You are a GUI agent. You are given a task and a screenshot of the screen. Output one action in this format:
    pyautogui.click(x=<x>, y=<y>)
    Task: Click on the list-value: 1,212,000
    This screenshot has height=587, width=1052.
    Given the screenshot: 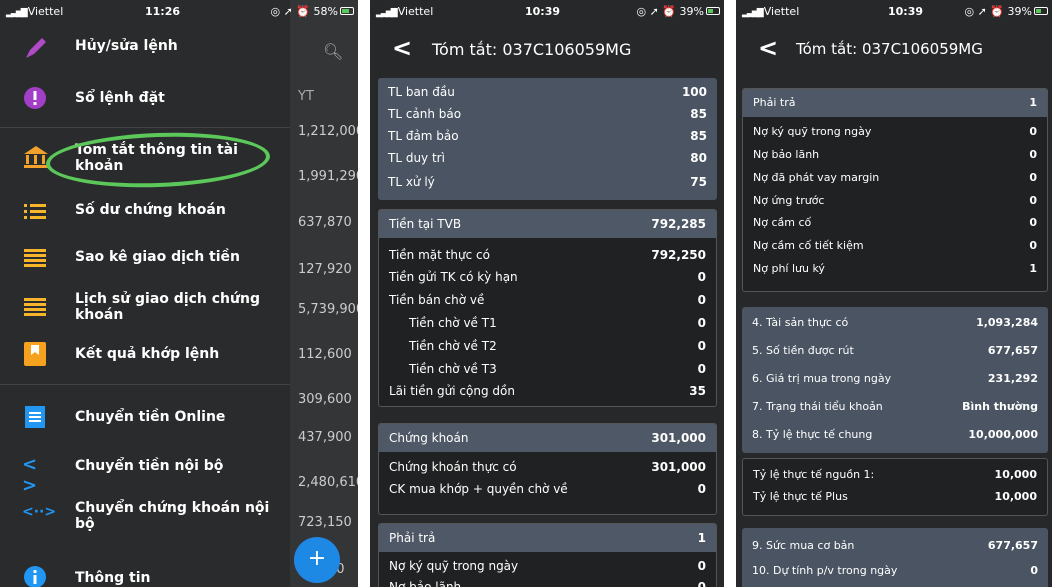 What is the action you would take?
    pyautogui.click(x=328, y=131)
    